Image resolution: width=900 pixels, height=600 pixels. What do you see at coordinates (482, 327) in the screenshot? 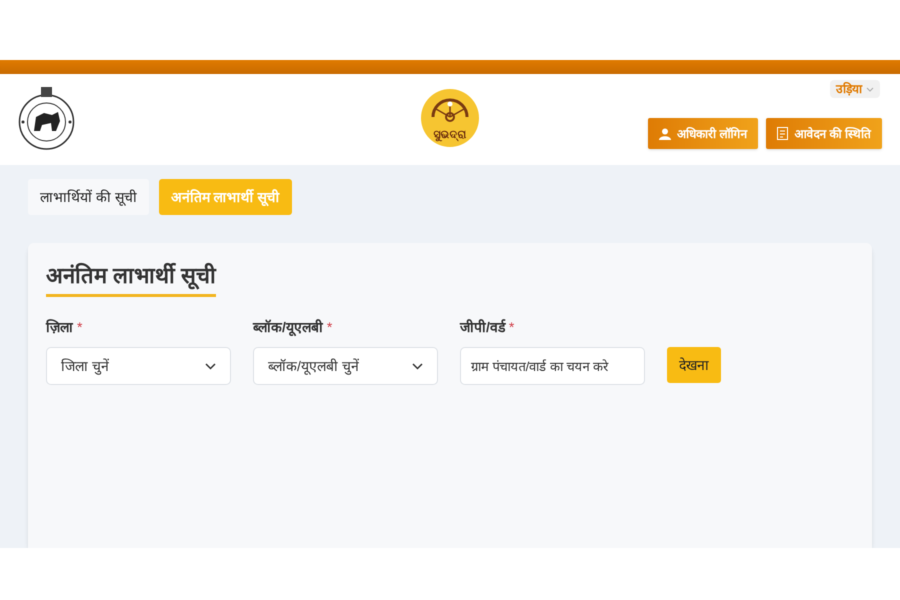
I see `field-label: जीपी/वर्ड` at bounding box center [482, 327].